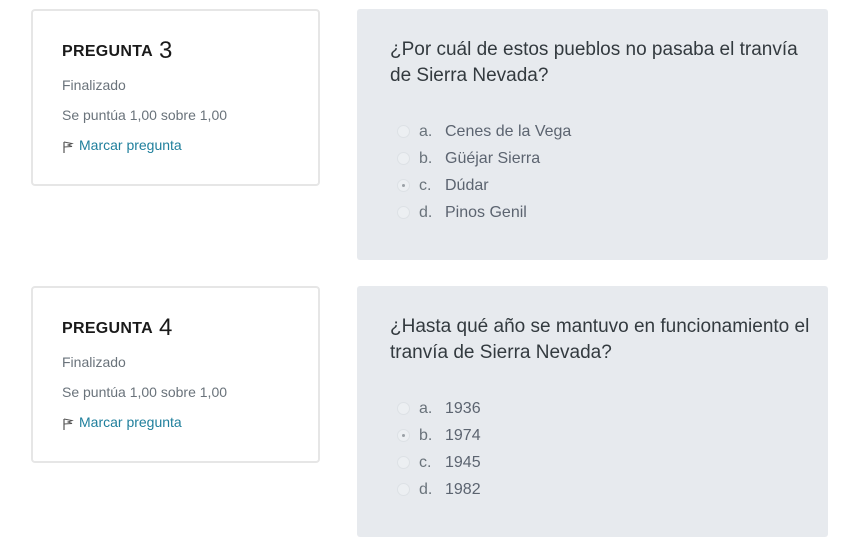  Describe the element at coordinates (439, 435) in the screenshot. I see `answer-option-b: b. 1974` at that location.